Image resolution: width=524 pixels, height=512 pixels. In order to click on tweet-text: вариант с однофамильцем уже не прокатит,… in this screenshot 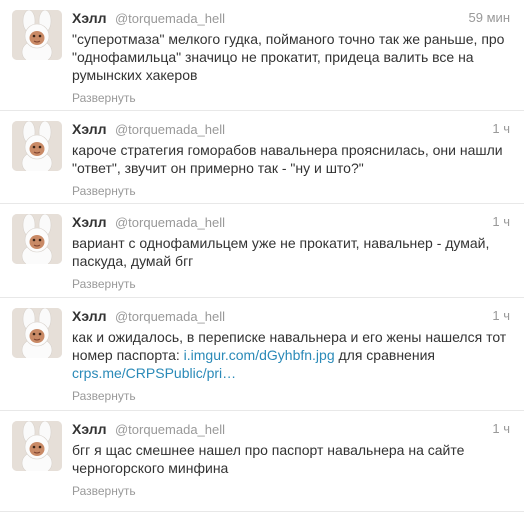, I will do `click(281, 252)`.